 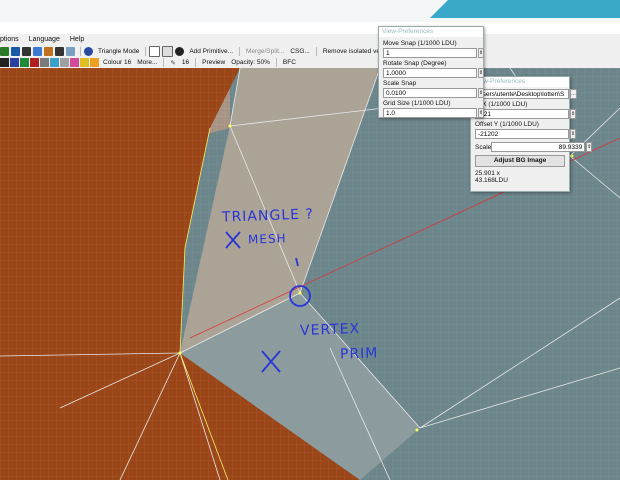 I want to click on grid-size-input, so click(x=430, y=113).